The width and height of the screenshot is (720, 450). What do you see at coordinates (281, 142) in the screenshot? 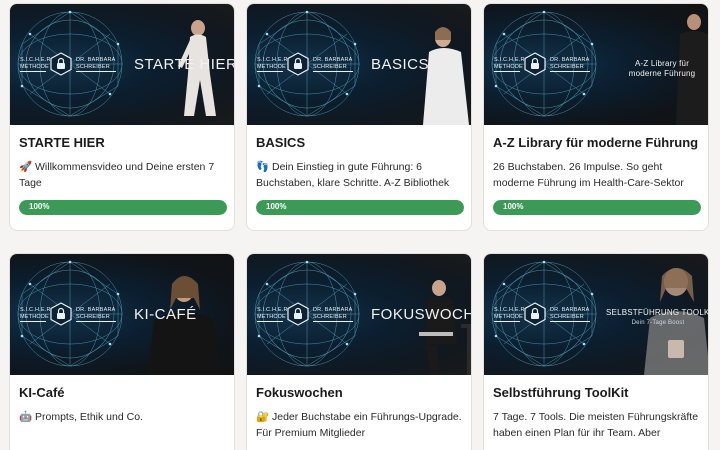
I see `course-title: BASICS` at bounding box center [281, 142].